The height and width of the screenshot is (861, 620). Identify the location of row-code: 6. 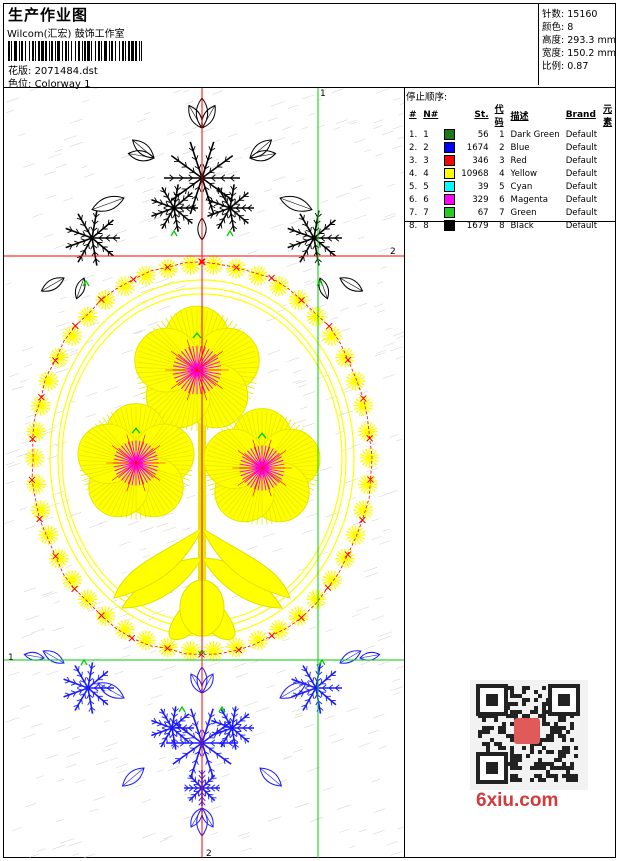
(502, 199).